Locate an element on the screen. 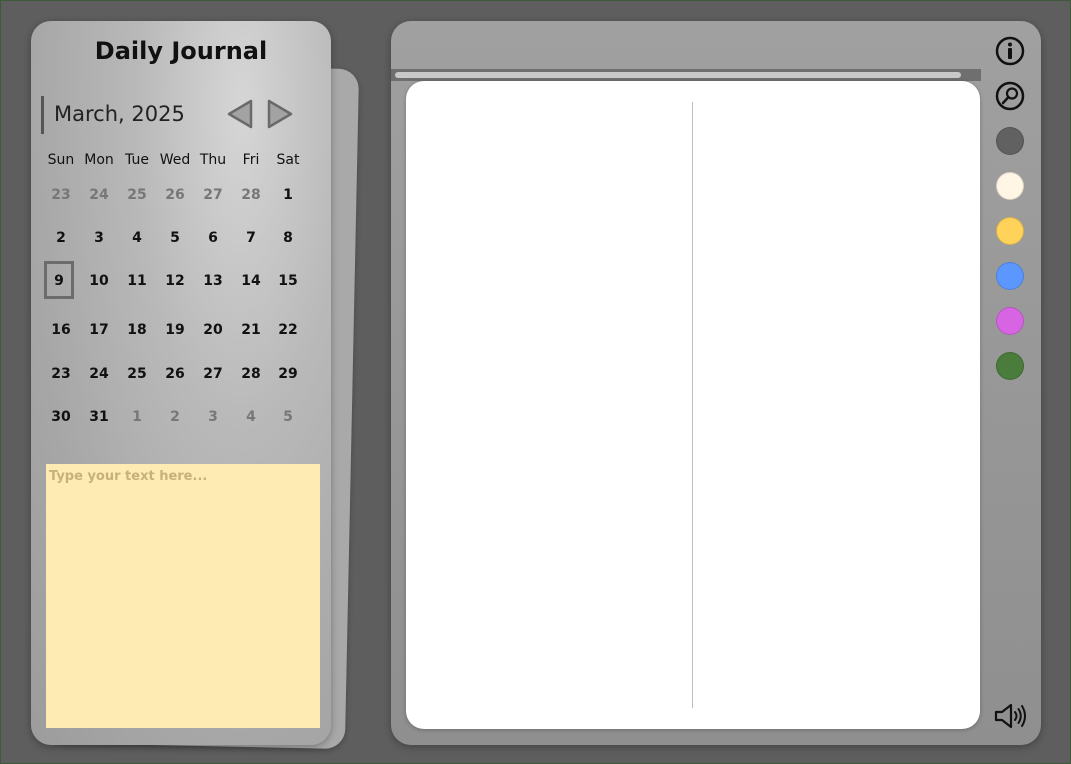 This screenshot has width=1071, height=764. calendar-day: 20 is located at coordinates (213, 330).